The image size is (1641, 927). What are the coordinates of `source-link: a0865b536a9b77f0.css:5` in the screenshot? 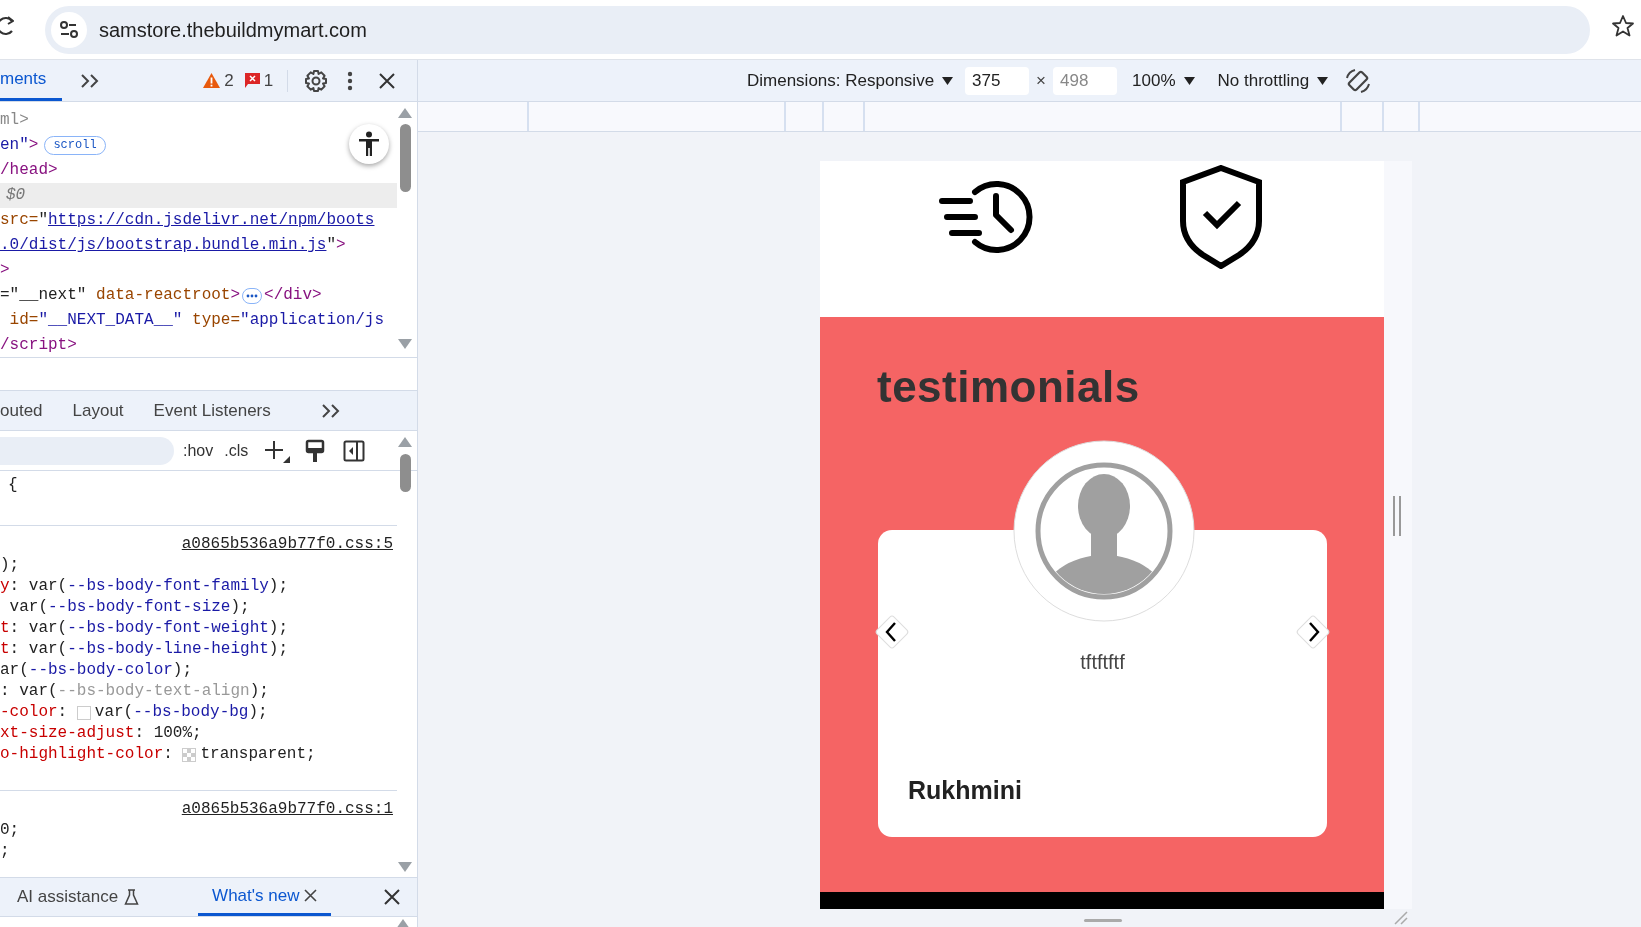 It's located at (287, 544).